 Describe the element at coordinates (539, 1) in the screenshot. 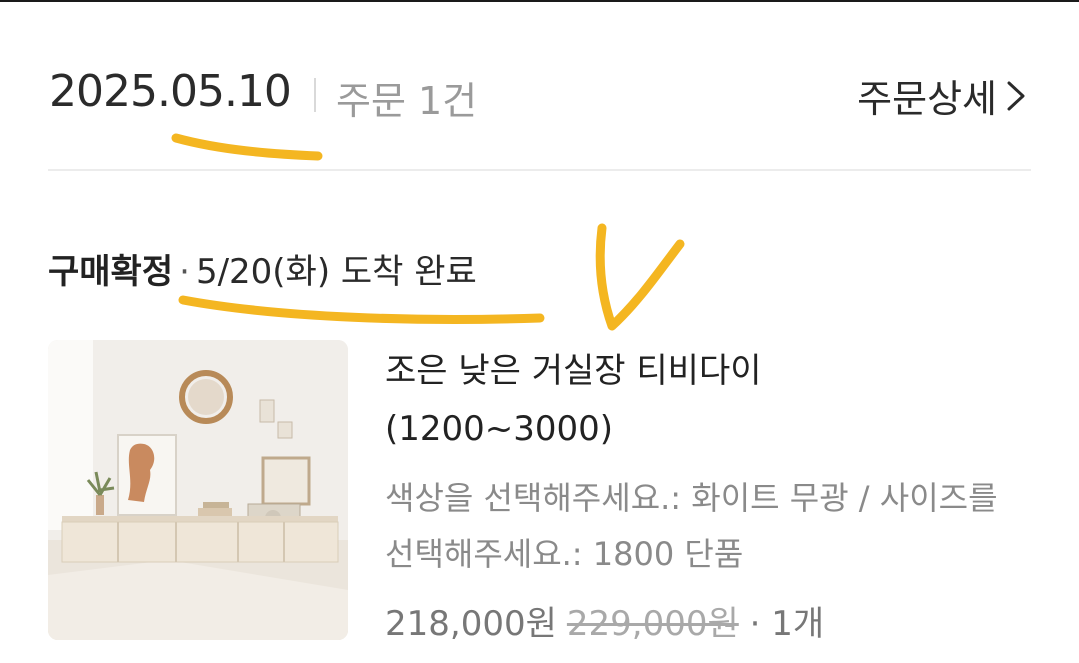

I see `top-border` at that location.